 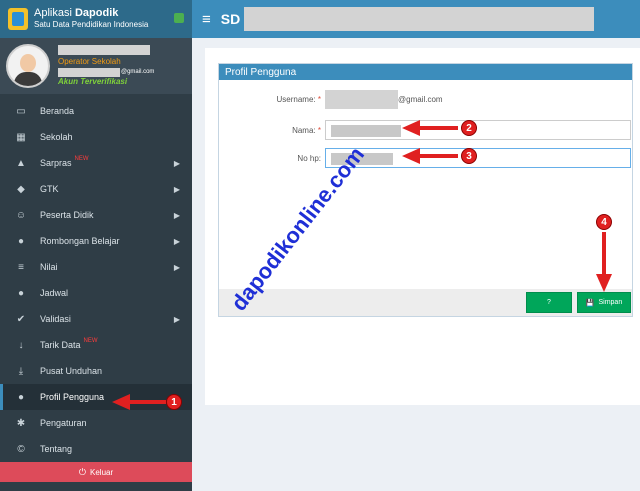 What do you see at coordinates (174, 402) in the screenshot?
I see `badge-1: 1` at bounding box center [174, 402].